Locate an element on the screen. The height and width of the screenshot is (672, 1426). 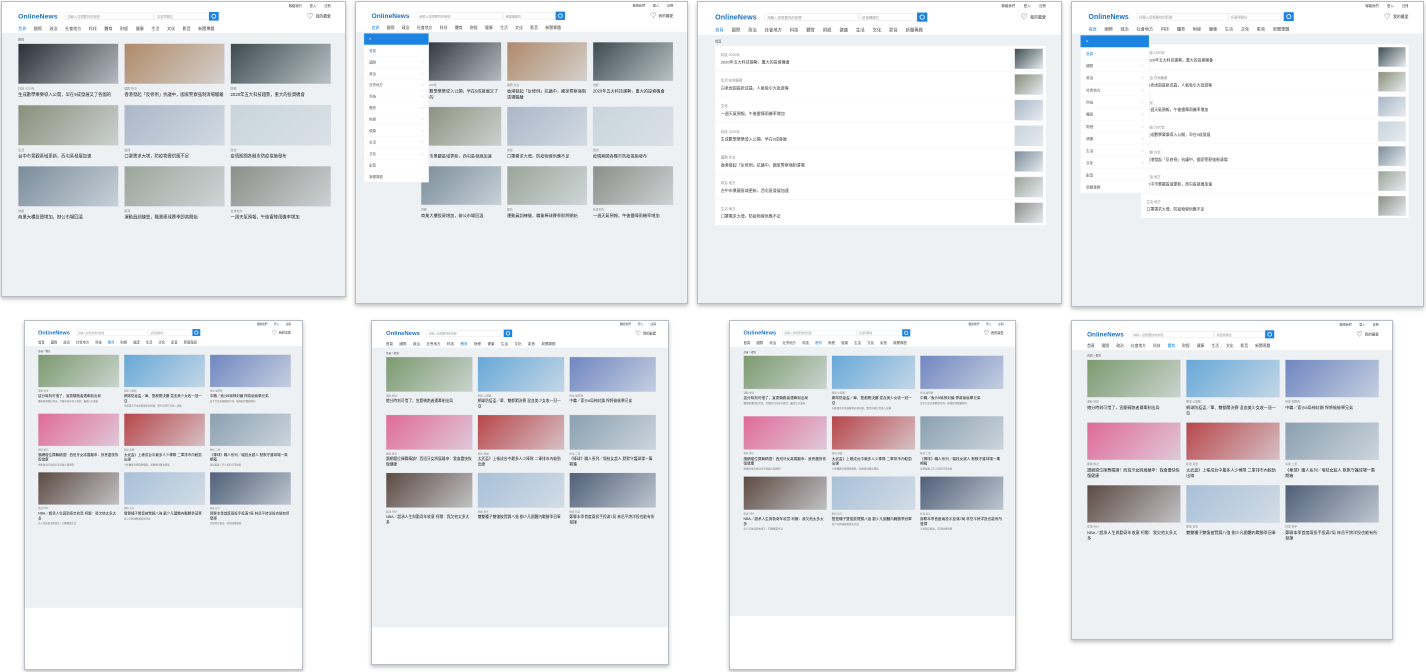
nav-item: 健康 is located at coordinates (1213, 29).